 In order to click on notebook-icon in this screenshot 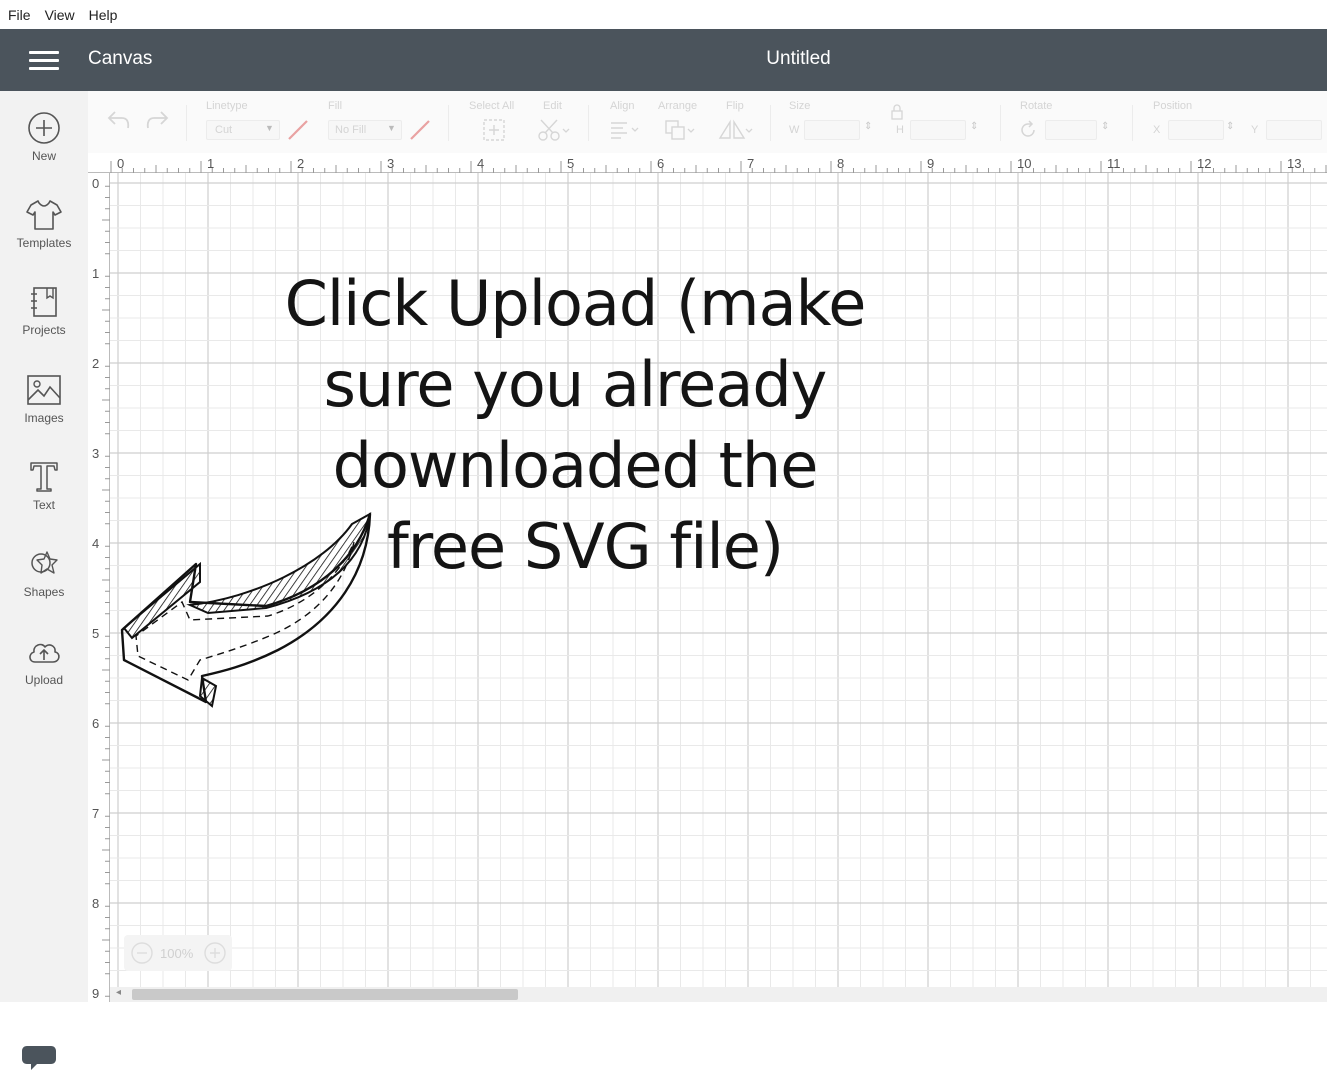, I will do `click(44, 302)`.